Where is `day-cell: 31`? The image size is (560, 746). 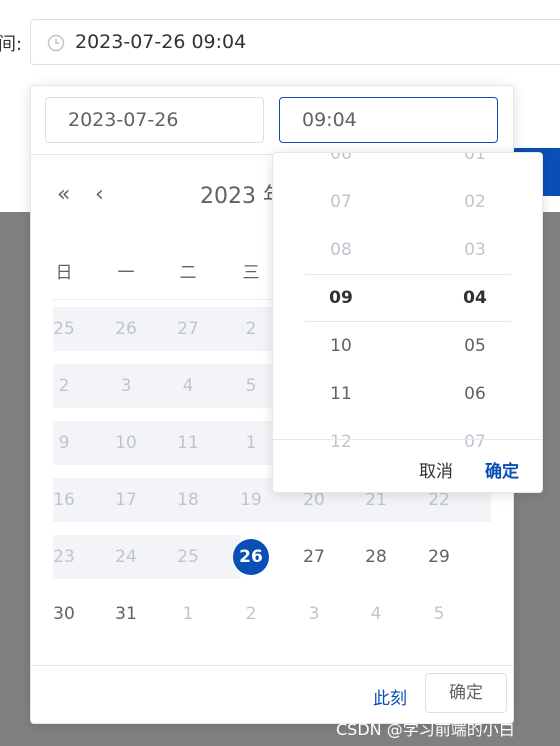 day-cell: 31 is located at coordinates (126, 614).